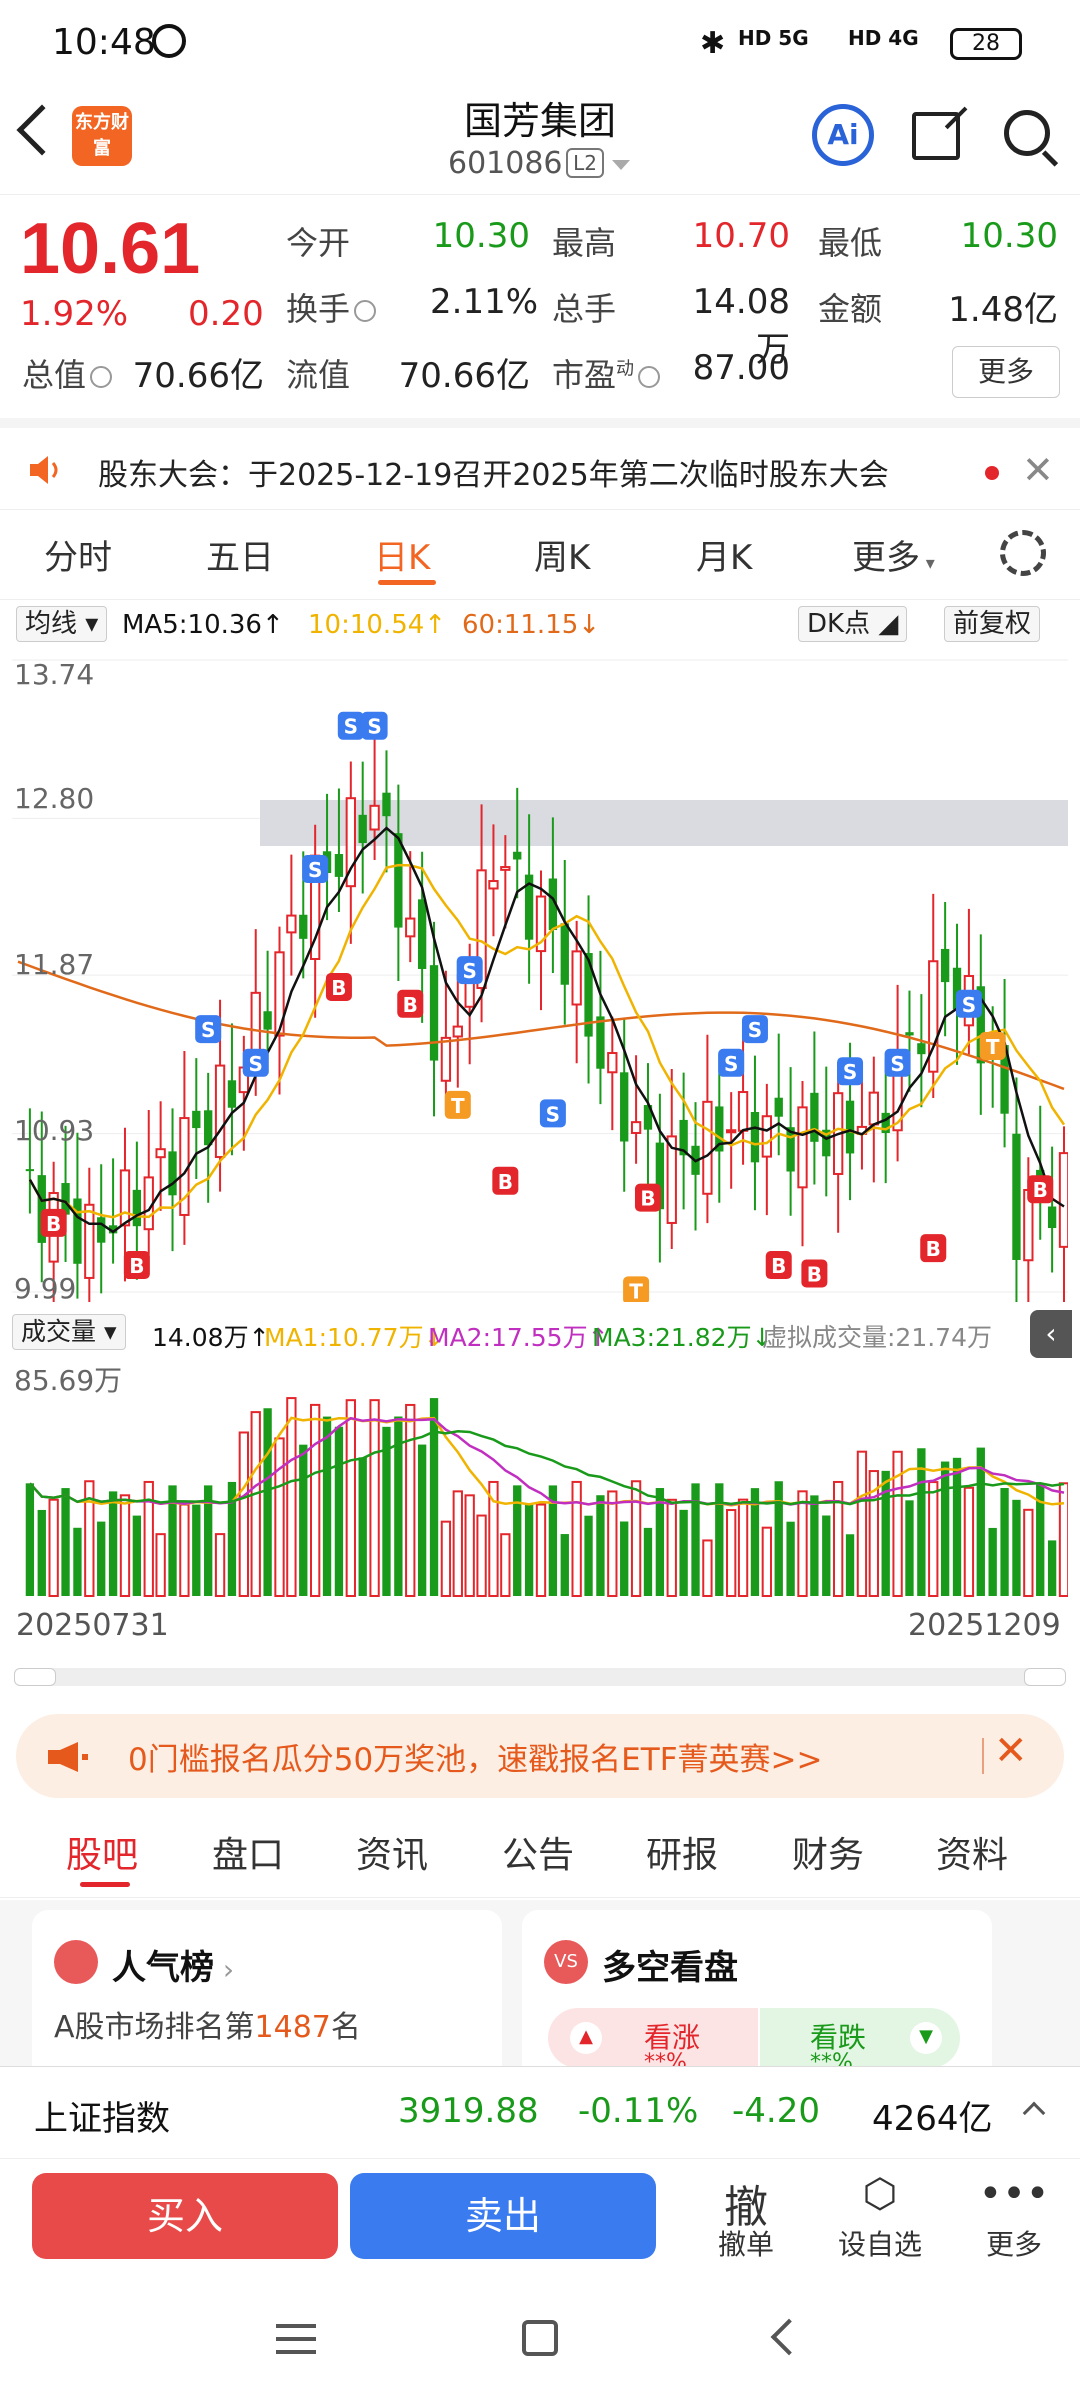 This screenshot has width=1080, height=2400. What do you see at coordinates (831, 2058) in the screenshot?
I see `bear-value: **%` at bounding box center [831, 2058].